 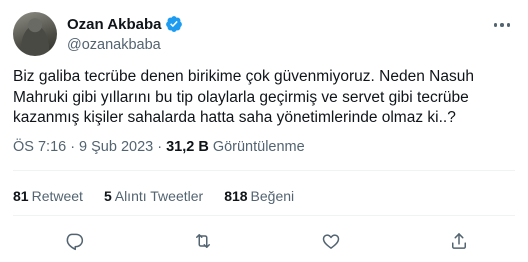 What do you see at coordinates (187, 147) in the screenshot?
I see `views-count: 31,2 B` at bounding box center [187, 147].